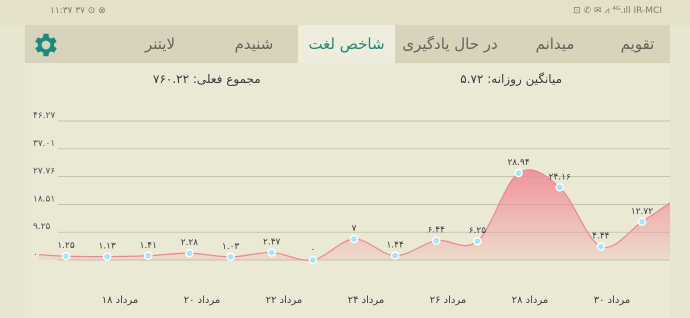  What do you see at coordinates (612, 300) in the screenshot?
I see `x-axis-label: ۳۰ مرداد` at bounding box center [612, 300].